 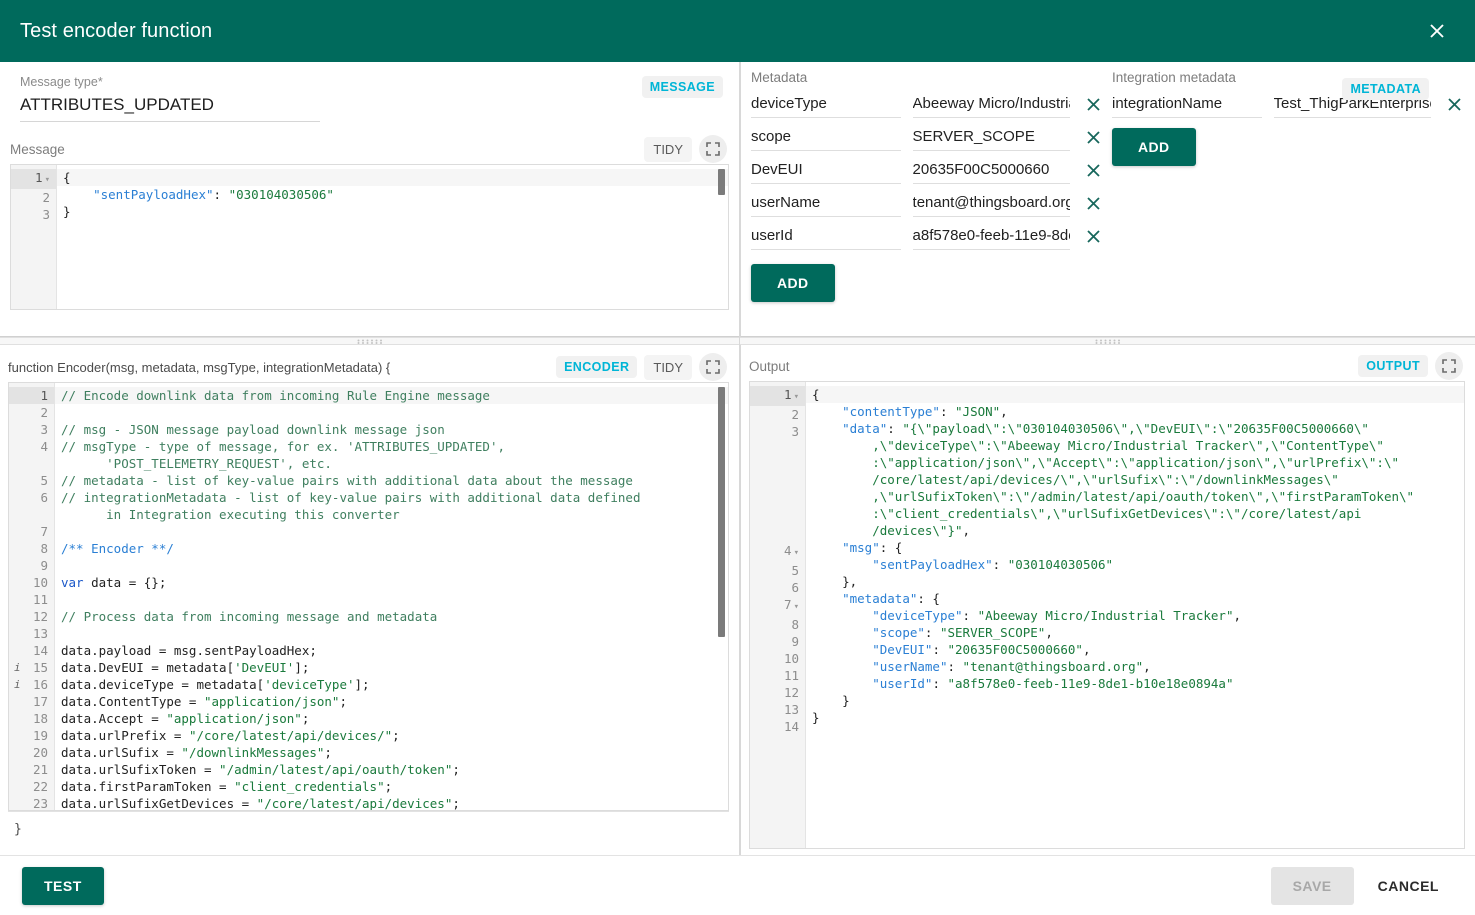 What do you see at coordinates (391, 701) in the screenshot?
I see `code-line: data.ContentType = "application/json";` at bounding box center [391, 701].